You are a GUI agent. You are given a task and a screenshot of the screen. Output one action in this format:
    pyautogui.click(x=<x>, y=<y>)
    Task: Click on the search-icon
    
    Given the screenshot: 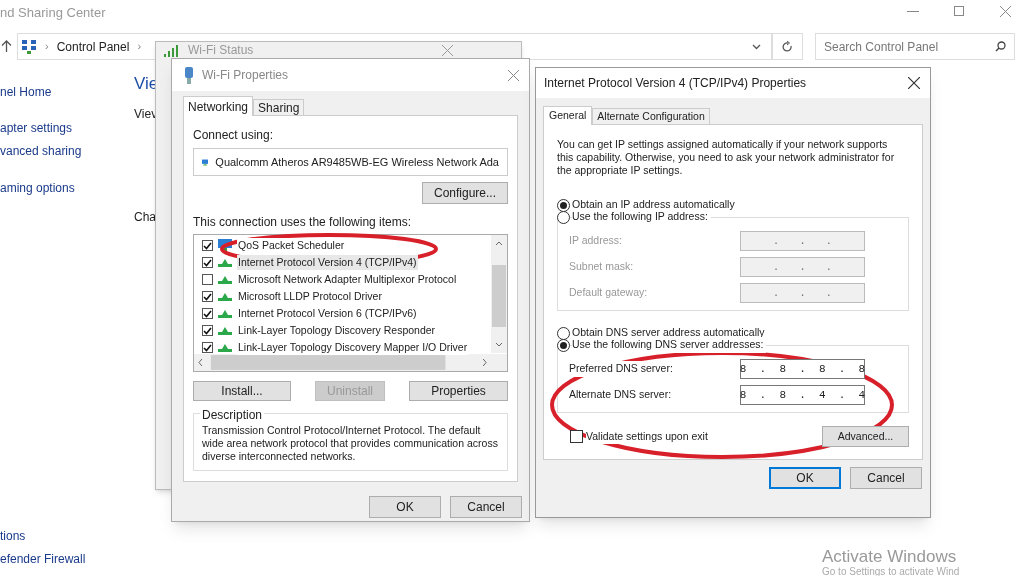 What is the action you would take?
    pyautogui.click(x=1000, y=46)
    